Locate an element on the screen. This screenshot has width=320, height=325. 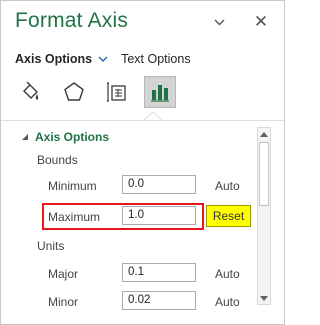
minimum-label: Minimum is located at coordinates (72, 186).